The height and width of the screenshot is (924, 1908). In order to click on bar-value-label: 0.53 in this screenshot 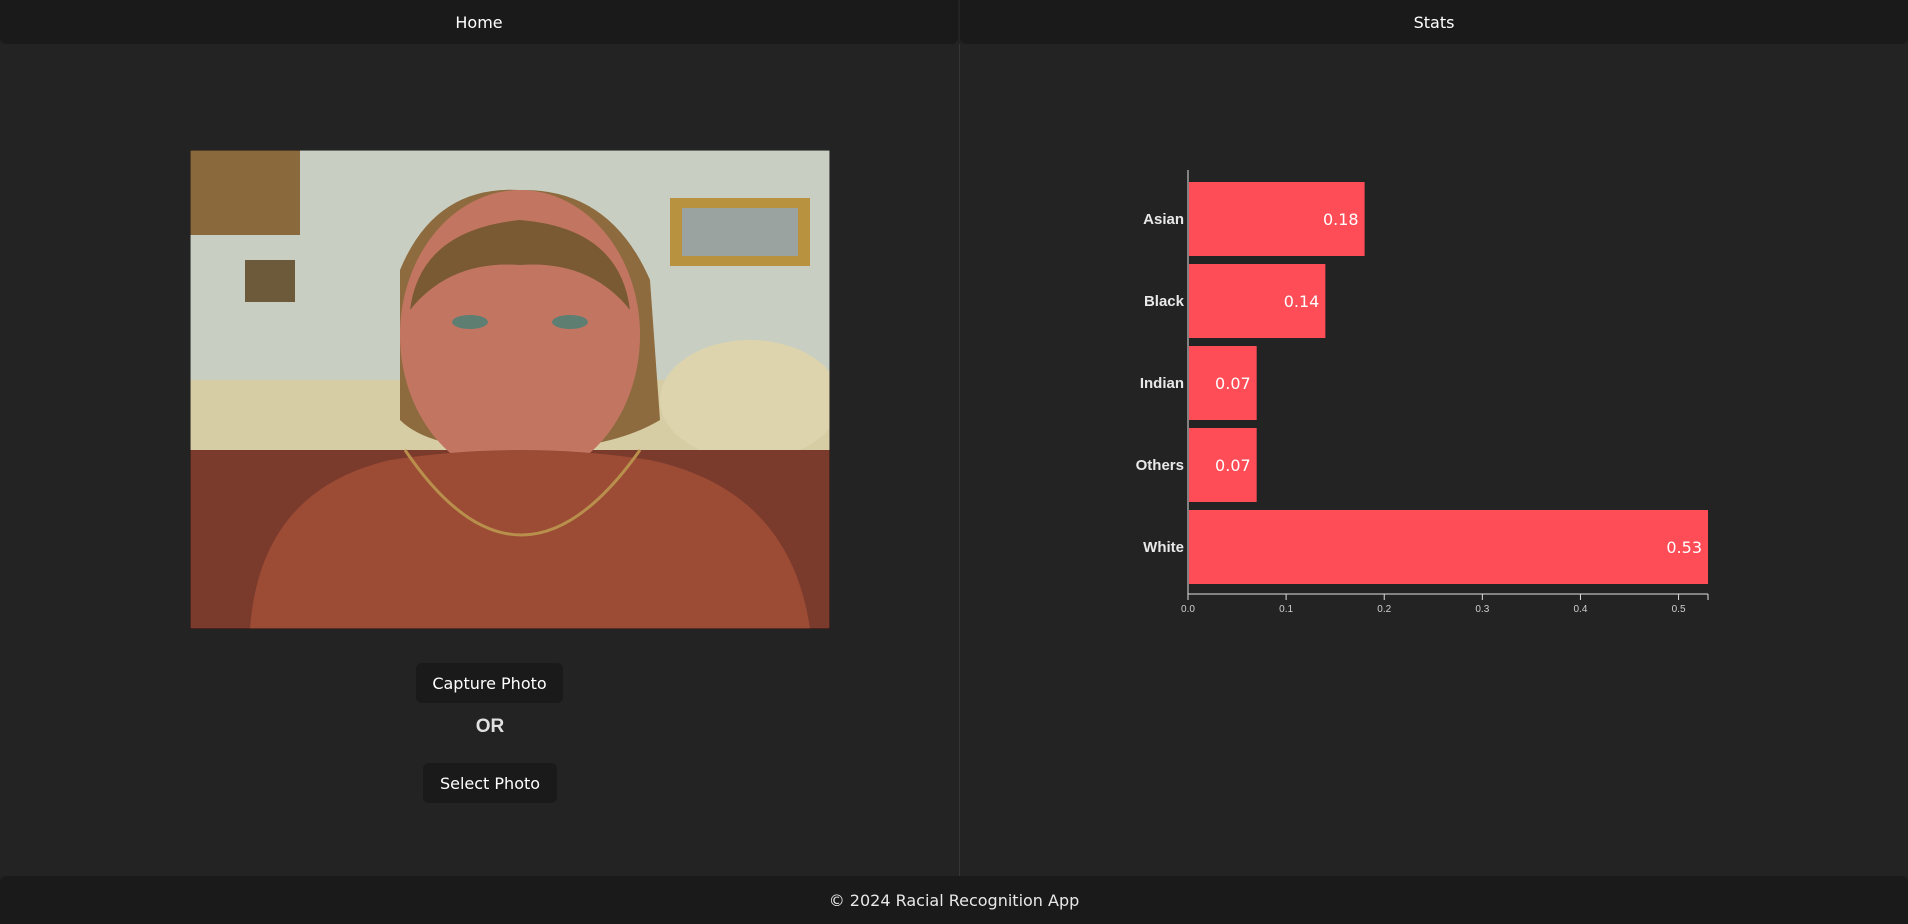, I will do `click(1684, 547)`.